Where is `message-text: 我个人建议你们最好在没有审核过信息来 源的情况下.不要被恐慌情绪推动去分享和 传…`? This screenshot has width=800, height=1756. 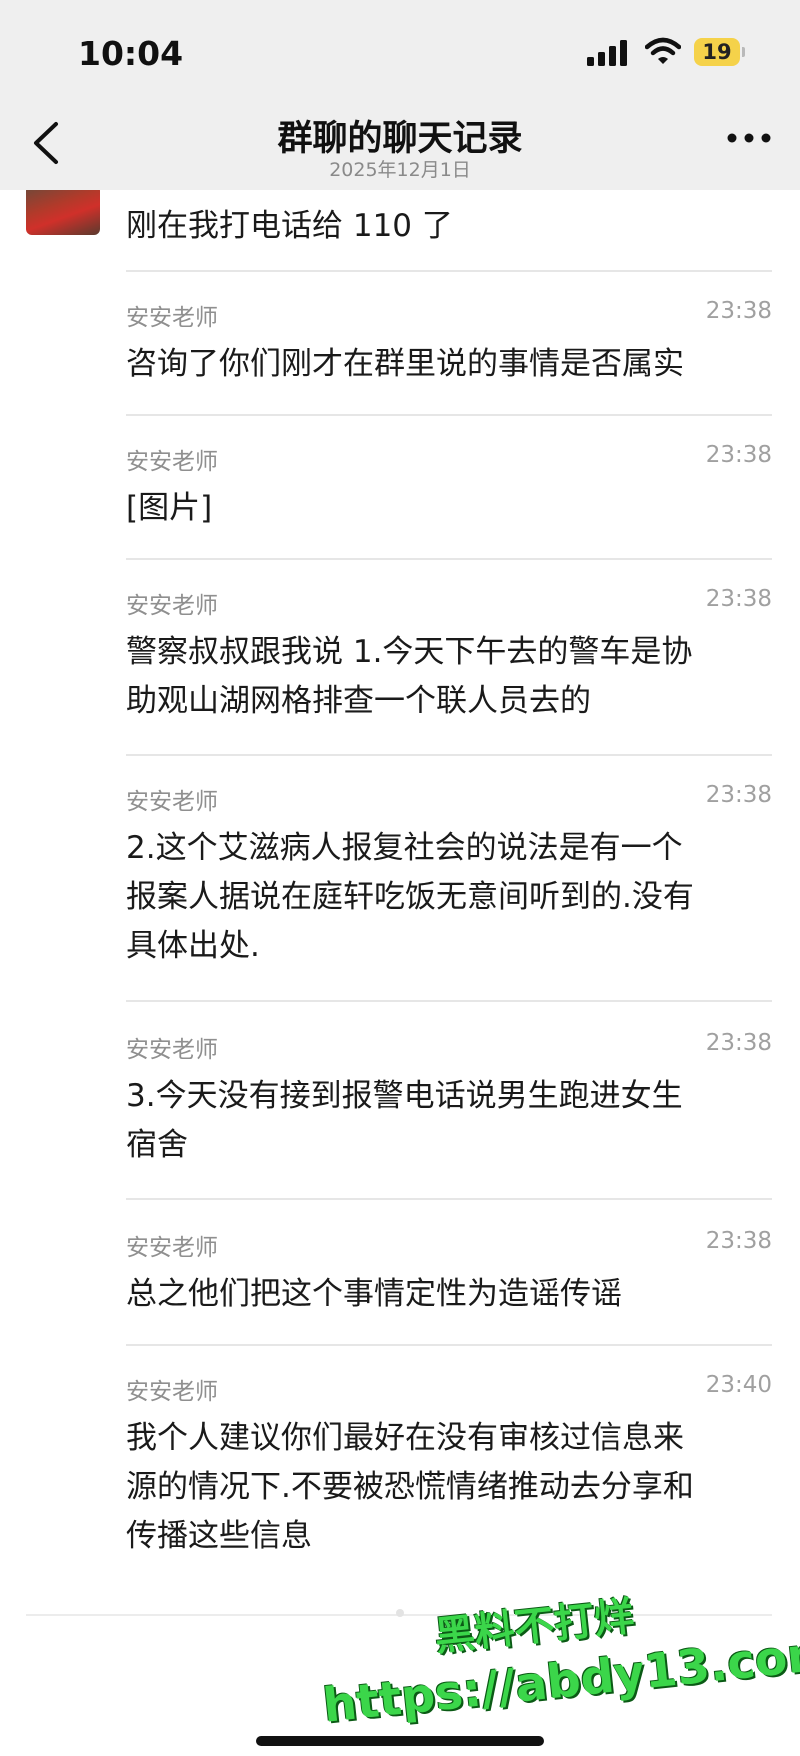
message-text: 我个人建议你们最好在没有审核过信息来 源的情况下.不要被恐慌情绪推动去分享和 传… is located at coordinates (410, 1487).